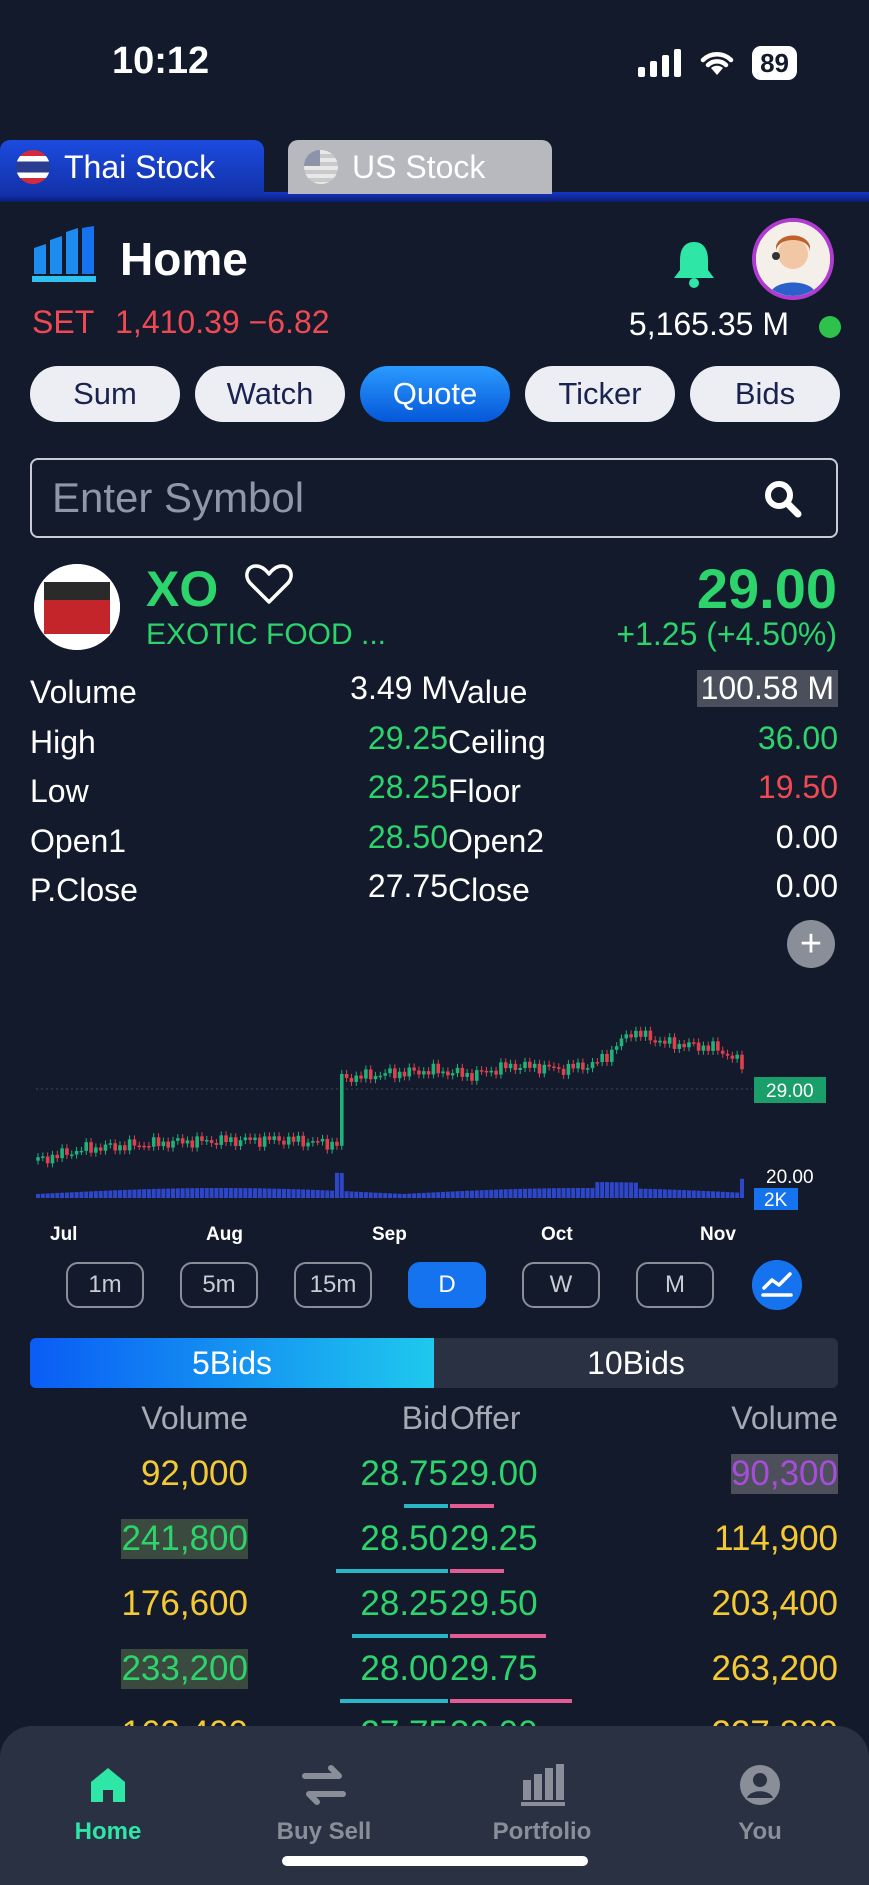  What do you see at coordinates (434, 1673) in the screenshot?
I see `table-row: 233,200 28.00 29.75 263,200` at bounding box center [434, 1673].